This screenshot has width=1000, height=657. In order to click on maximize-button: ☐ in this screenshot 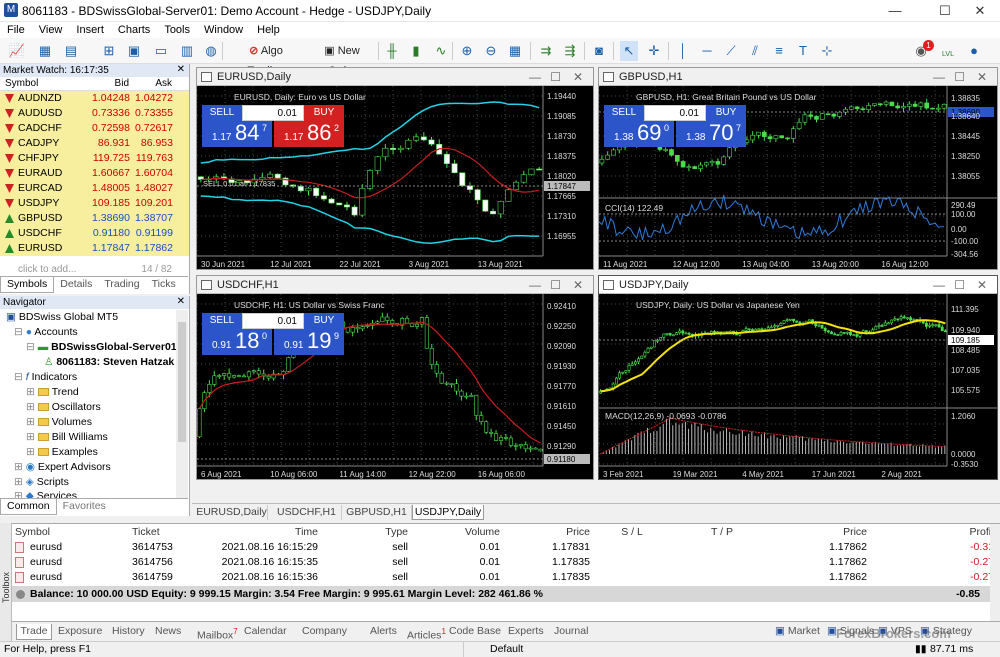, I will do `click(945, 11)`.